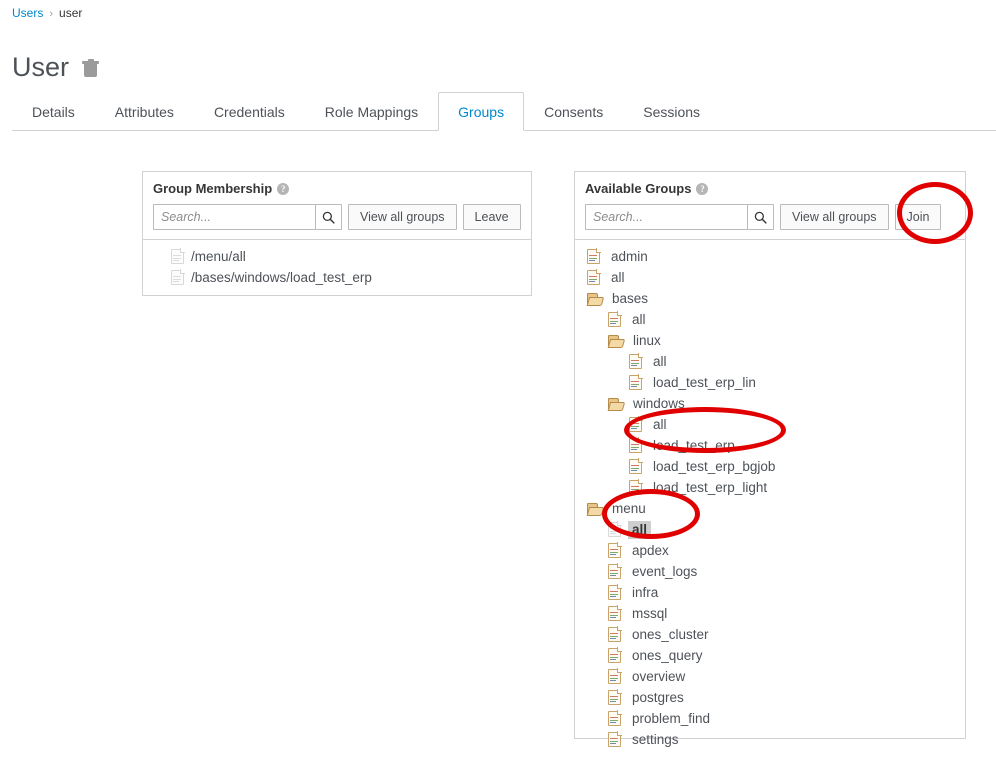  I want to click on tree-node-load_test_erp: load_test_erp, so click(770, 445).